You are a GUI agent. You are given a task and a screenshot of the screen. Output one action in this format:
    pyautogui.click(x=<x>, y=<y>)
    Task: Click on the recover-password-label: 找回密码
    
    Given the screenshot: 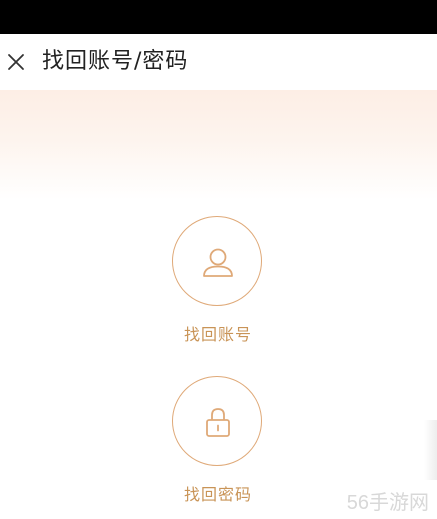 What is the action you would take?
    pyautogui.click(x=217, y=494)
    